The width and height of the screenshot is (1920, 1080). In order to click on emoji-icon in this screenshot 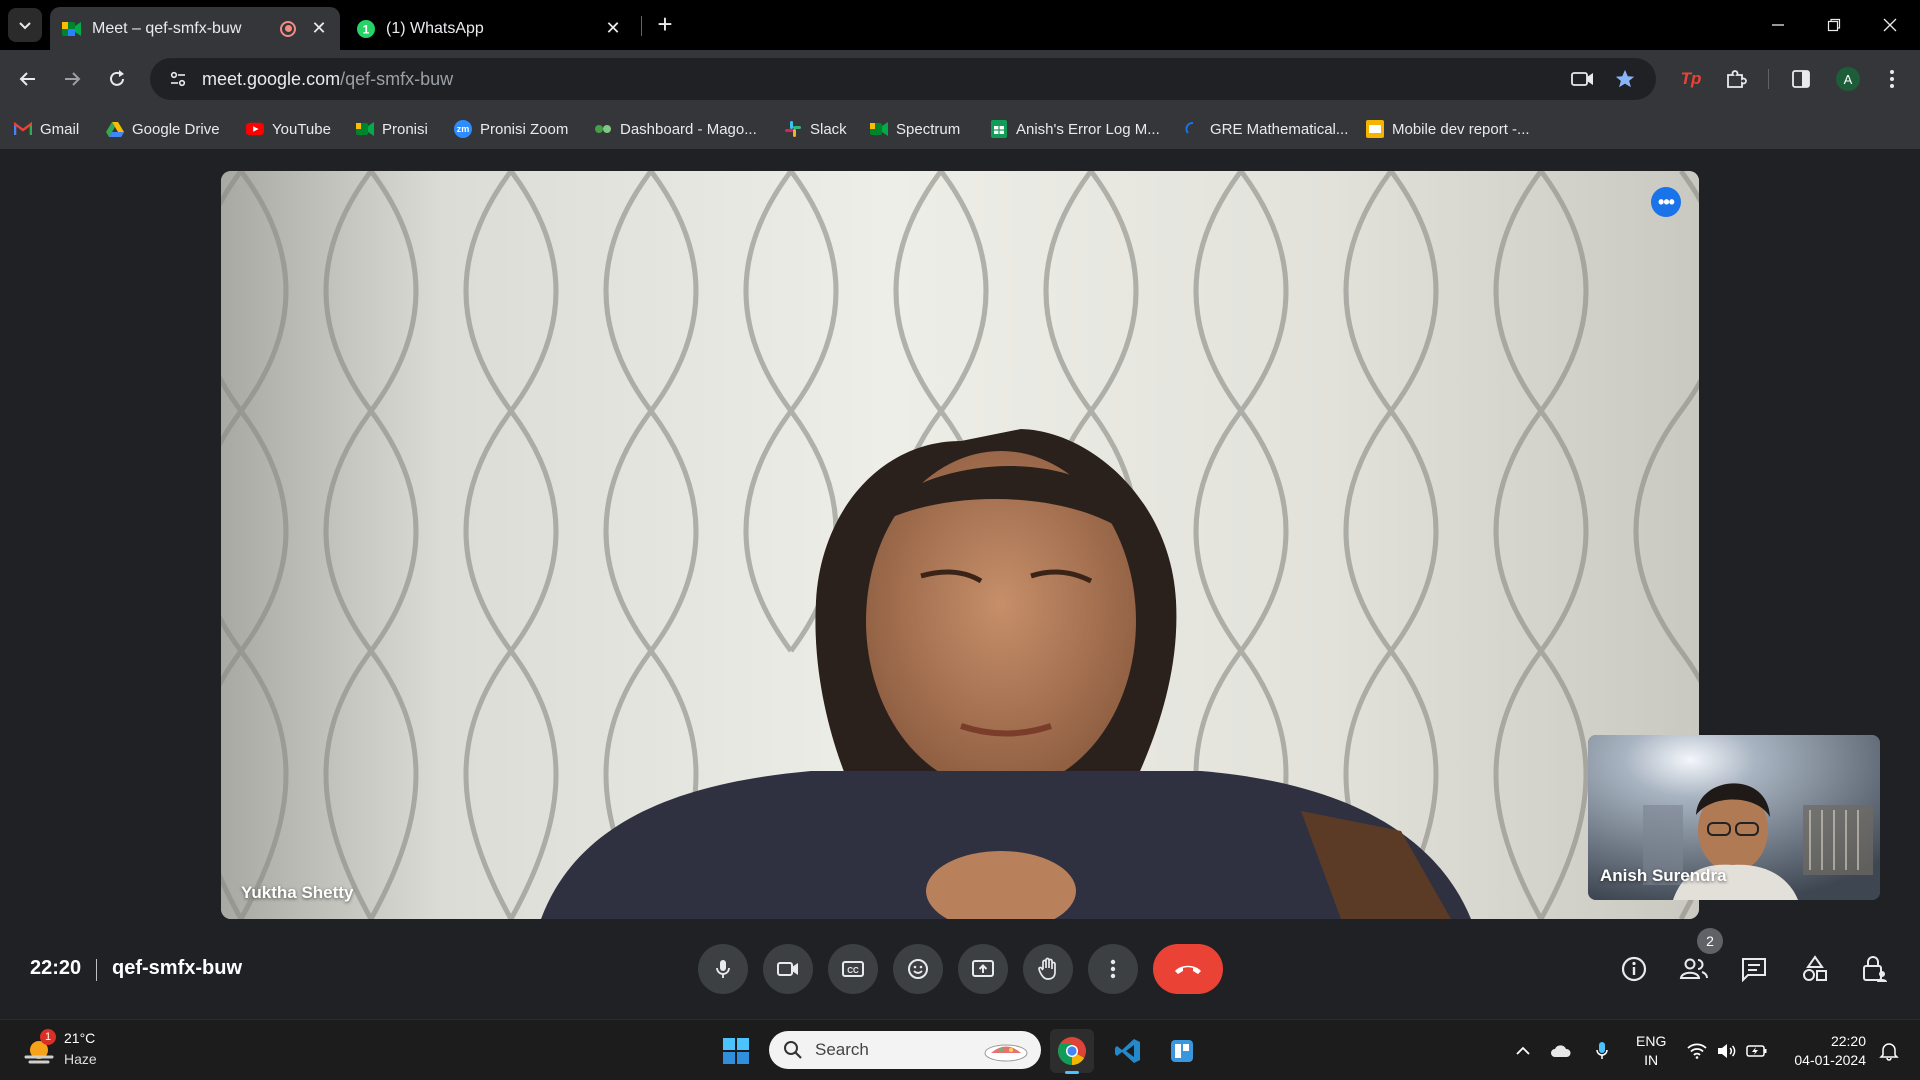, I will do `click(918, 969)`.